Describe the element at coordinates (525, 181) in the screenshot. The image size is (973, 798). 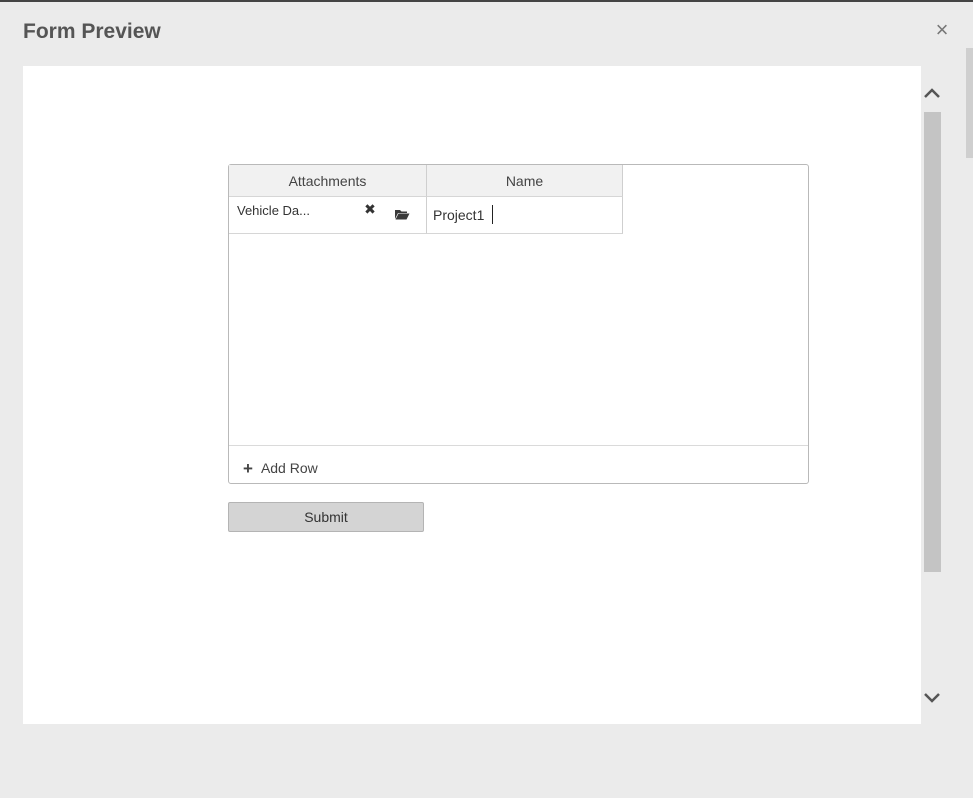
I see `column-header-name: Name` at that location.